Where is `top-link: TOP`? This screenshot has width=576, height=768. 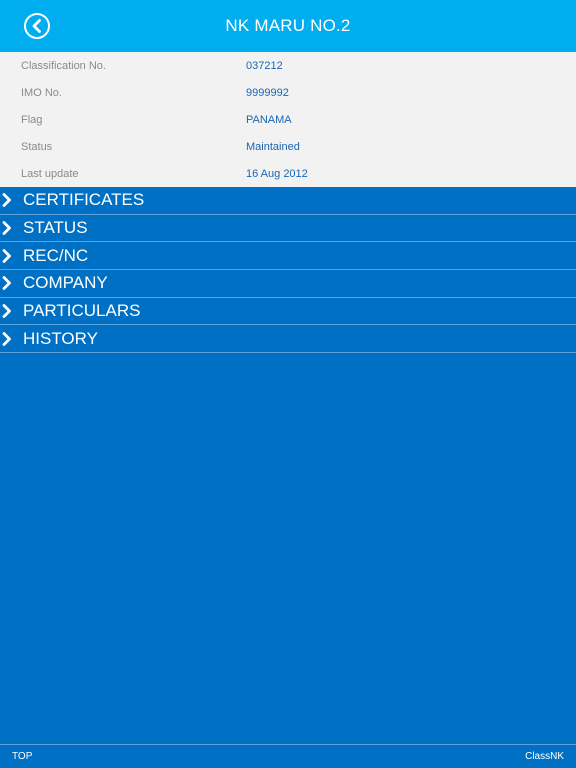 top-link: TOP is located at coordinates (22, 756).